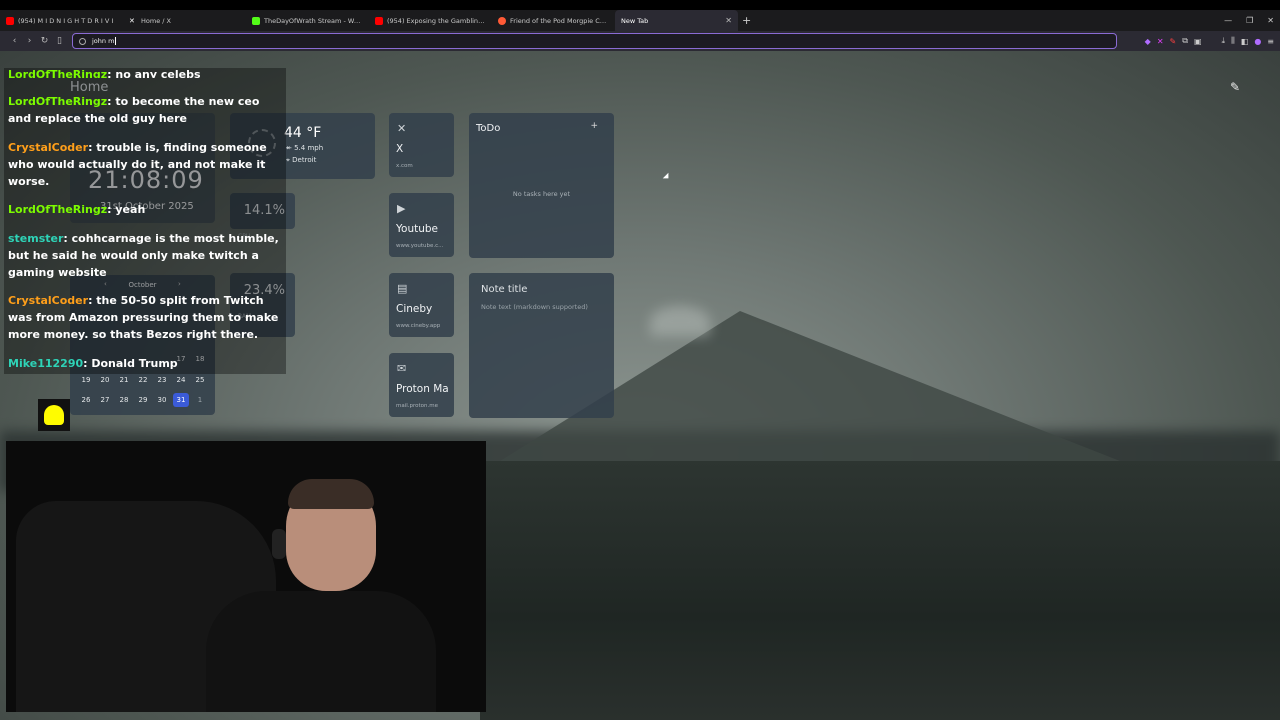 This screenshot has height=720, width=1280. Describe the element at coordinates (307, 20) in the screenshot. I see `tab-kick-stream: TheDayOfWrath Stream - Watch Live` at that location.